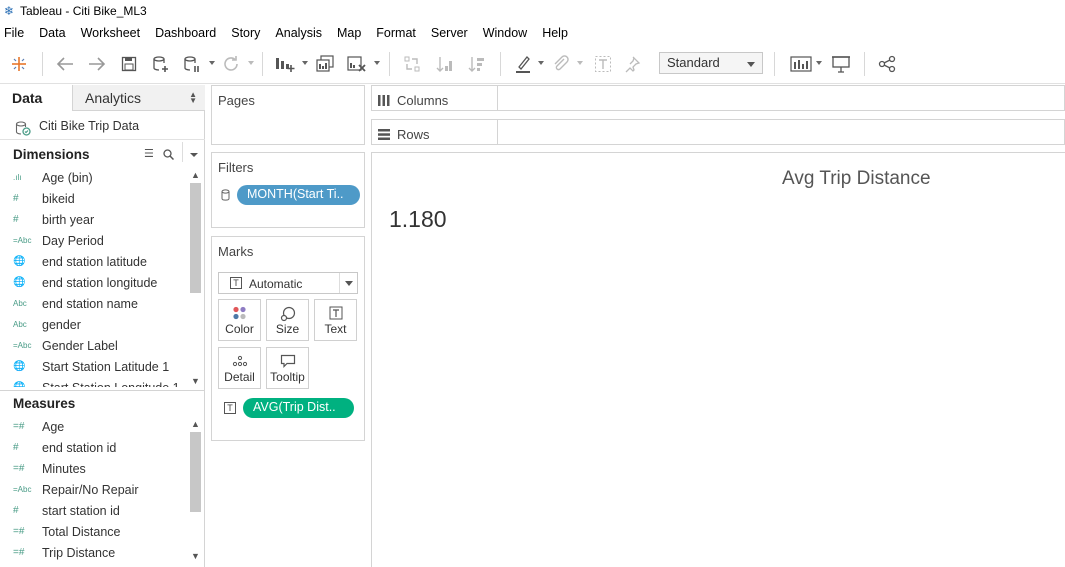 The height and width of the screenshot is (567, 1065). I want to click on field-item: 🌐 end station longitude, so click(94, 282).